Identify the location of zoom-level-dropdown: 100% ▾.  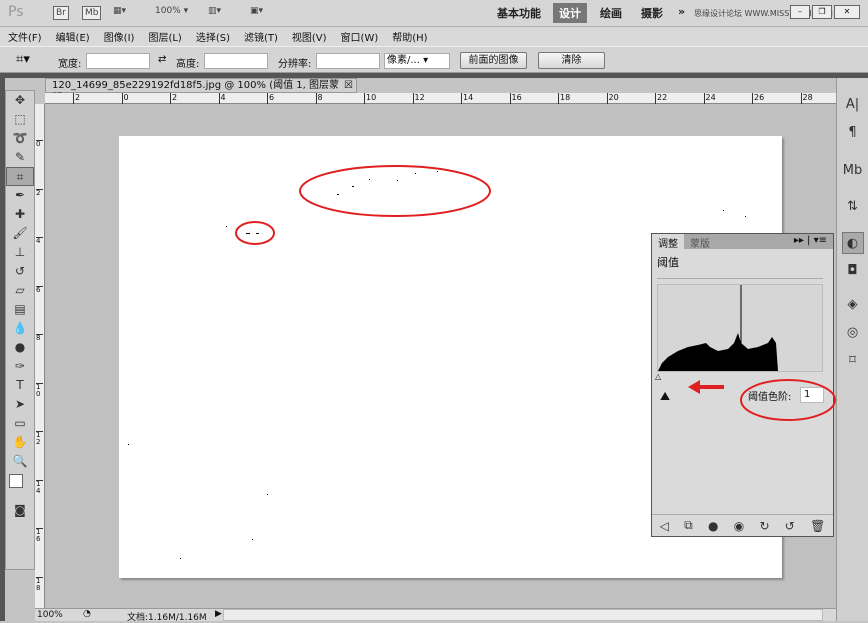
(171, 13).